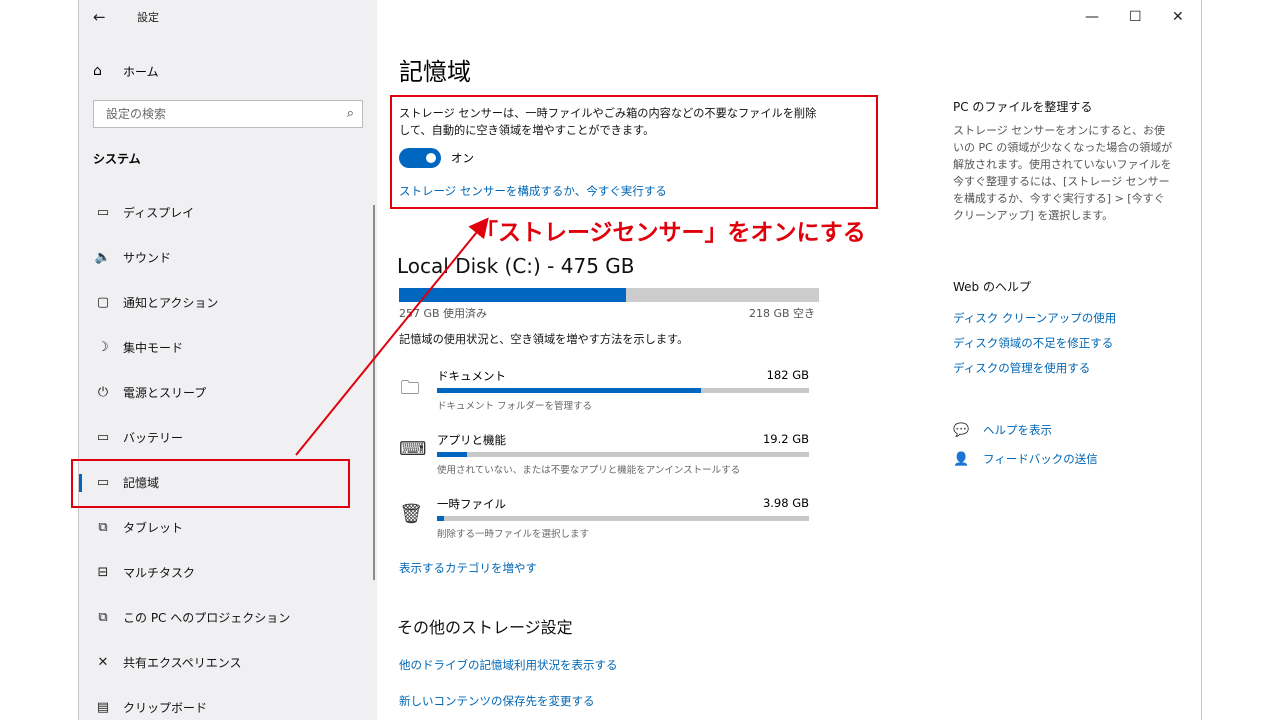 This screenshot has height=720, width=1280. Describe the element at coordinates (1178, 17) in the screenshot. I see `close-button: ✕` at that location.